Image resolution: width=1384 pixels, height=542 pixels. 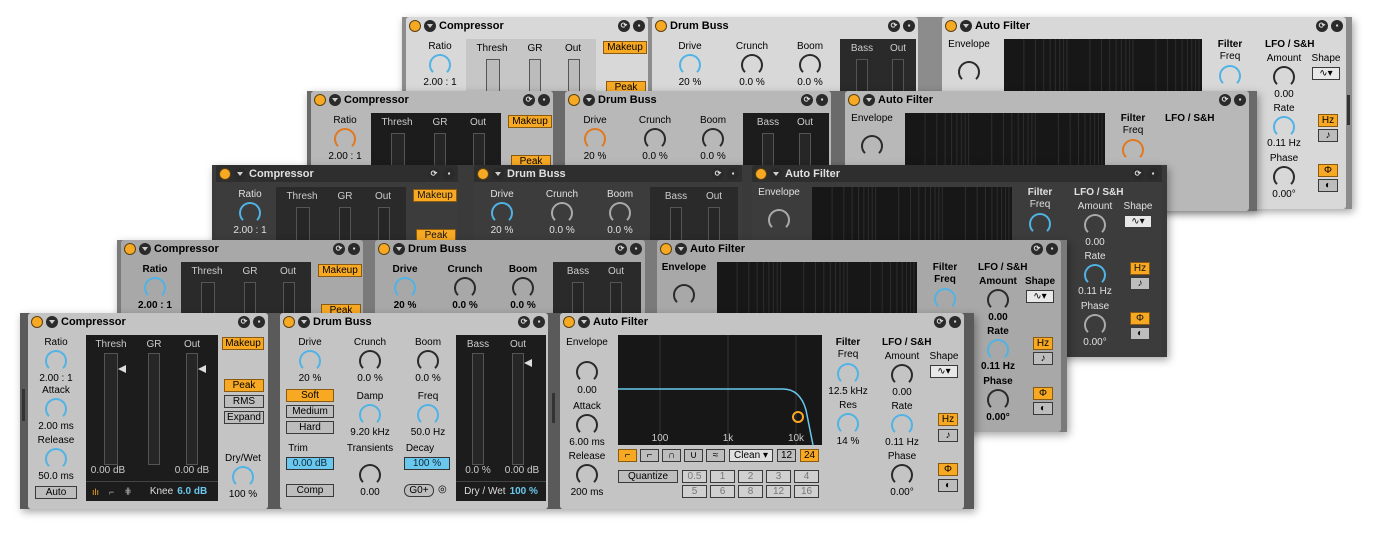 What do you see at coordinates (778, 476) in the screenshot?
I see `quantize-step-3: 3` at bounding box center [778, 476].